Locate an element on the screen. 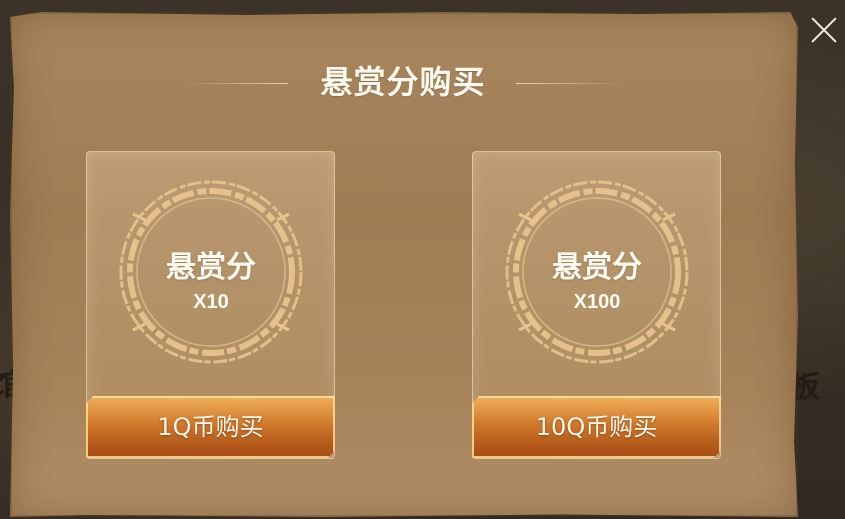  bounty-points-emblem: 悬赏分 X10 is located at coordinates (211, 272).